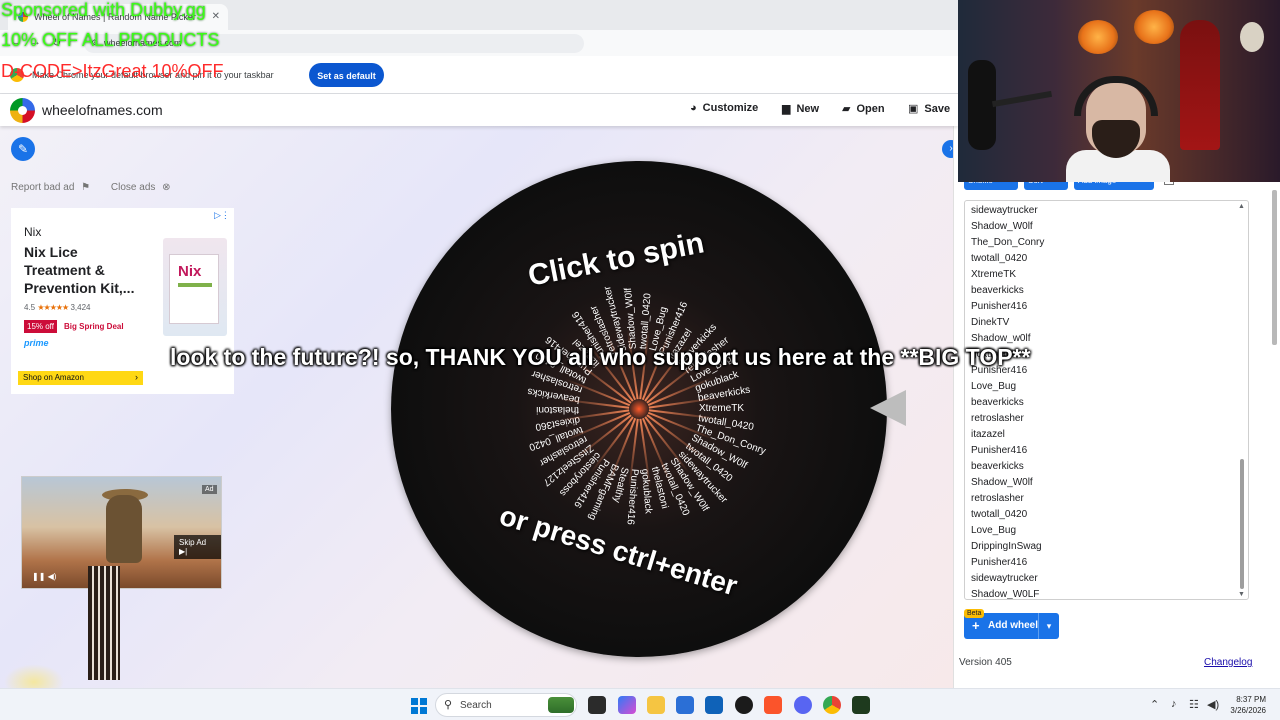 This screenshot has height=720, width=1280. Describe the element at coordinates (561, 705) in the screenshot. I see `search-highlight-image` at that location.